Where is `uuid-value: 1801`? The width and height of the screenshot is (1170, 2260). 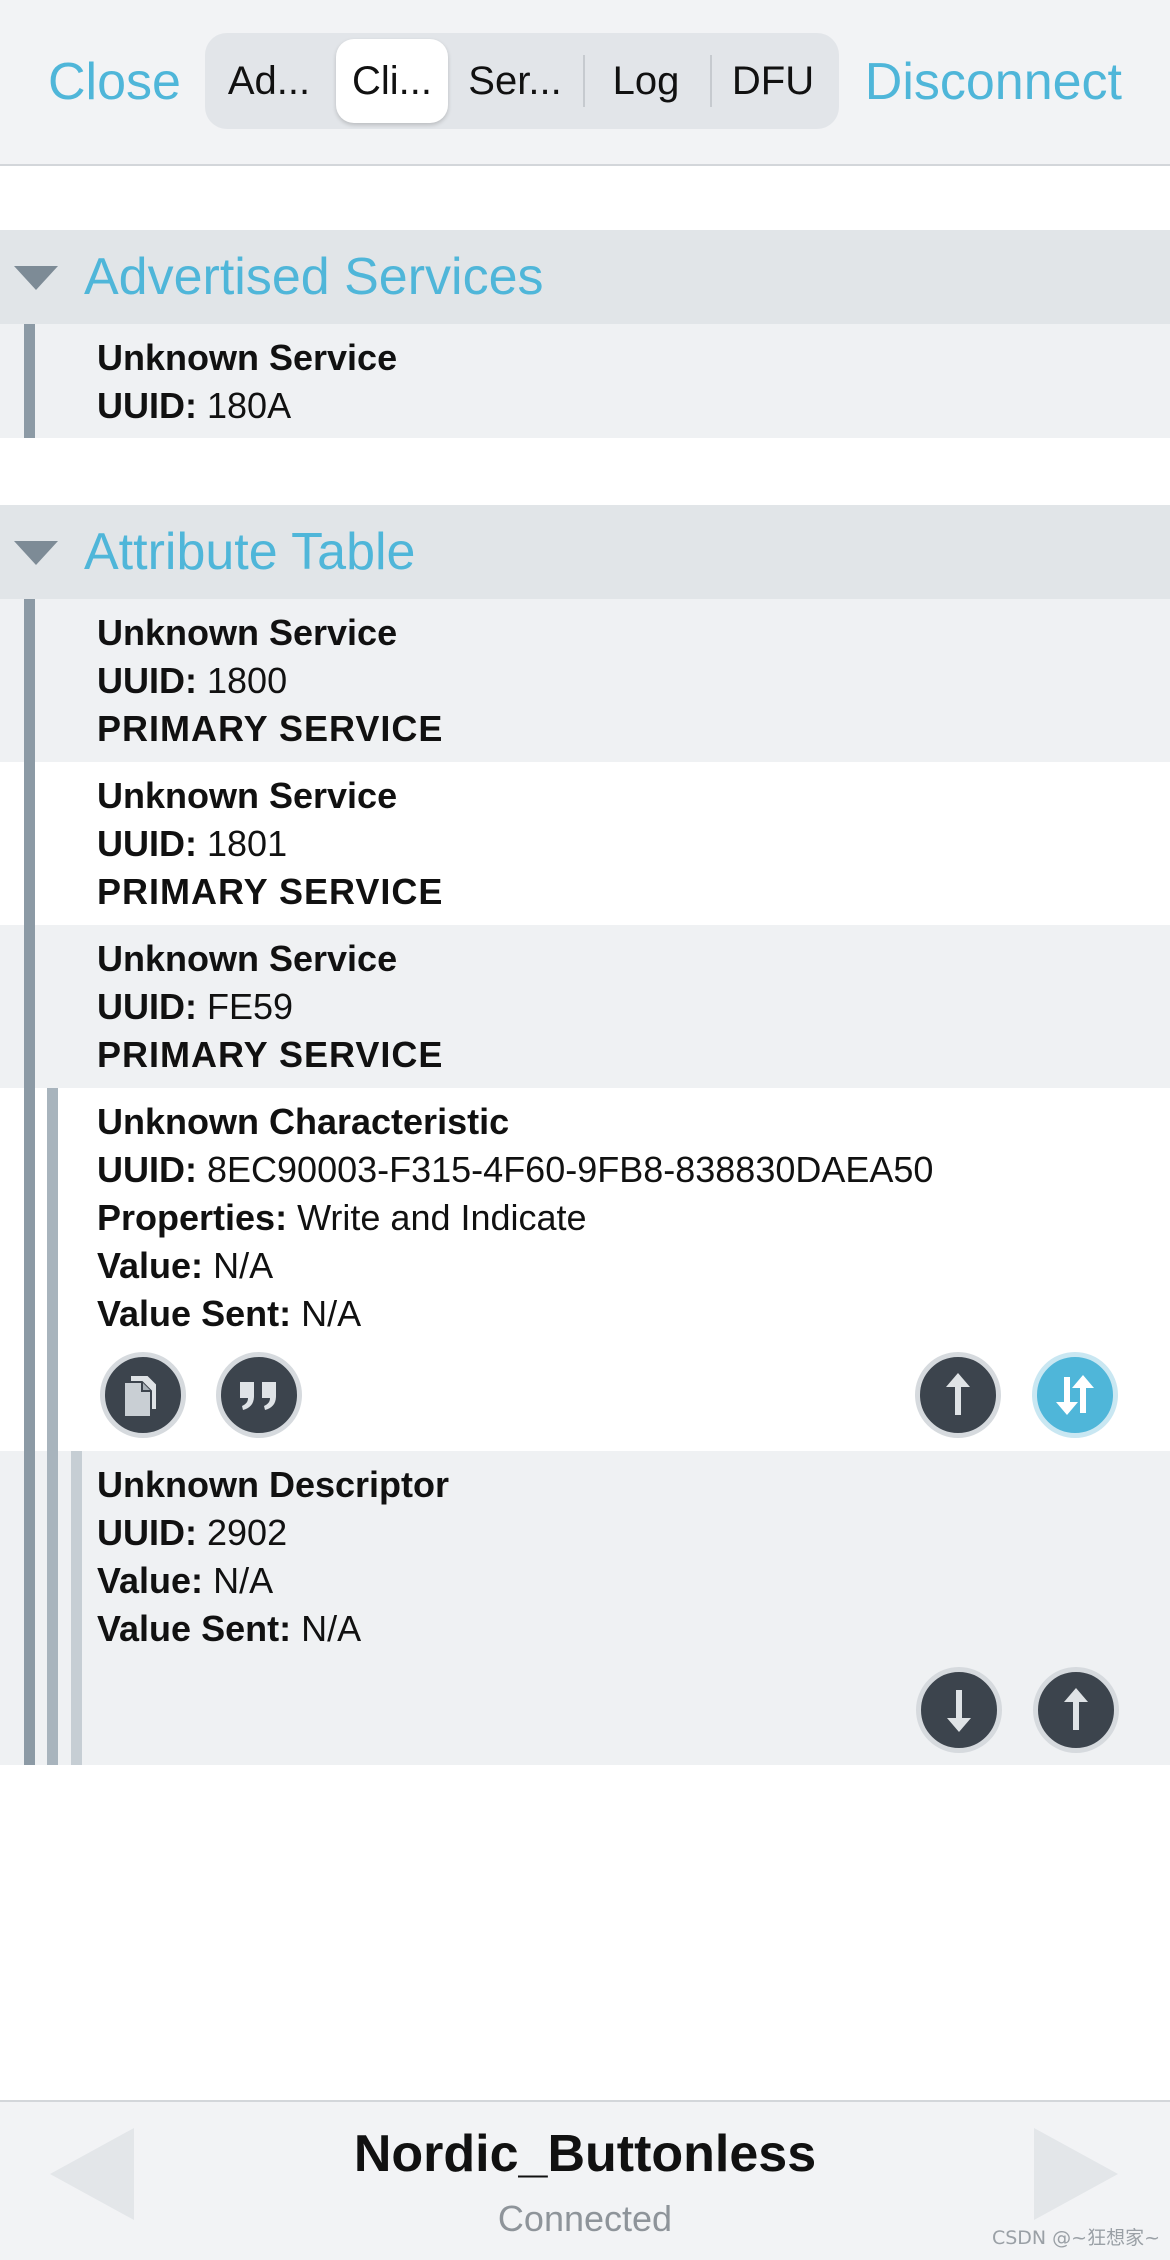 uuid-value: 1801 is located at coordinates (247, 843).